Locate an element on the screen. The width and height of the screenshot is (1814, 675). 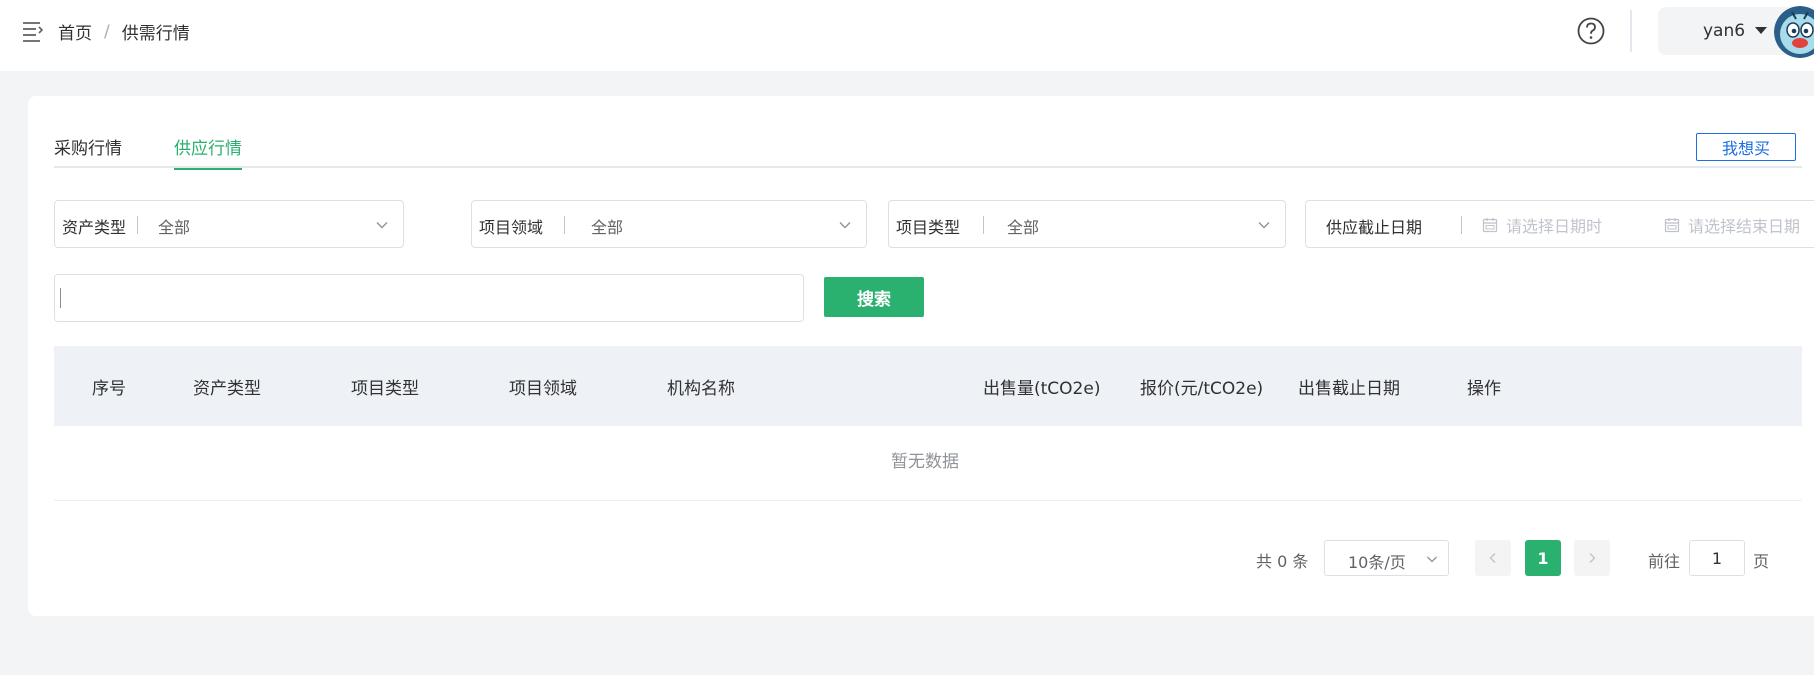
username: yan6 is located at coordinates (1724, 31).